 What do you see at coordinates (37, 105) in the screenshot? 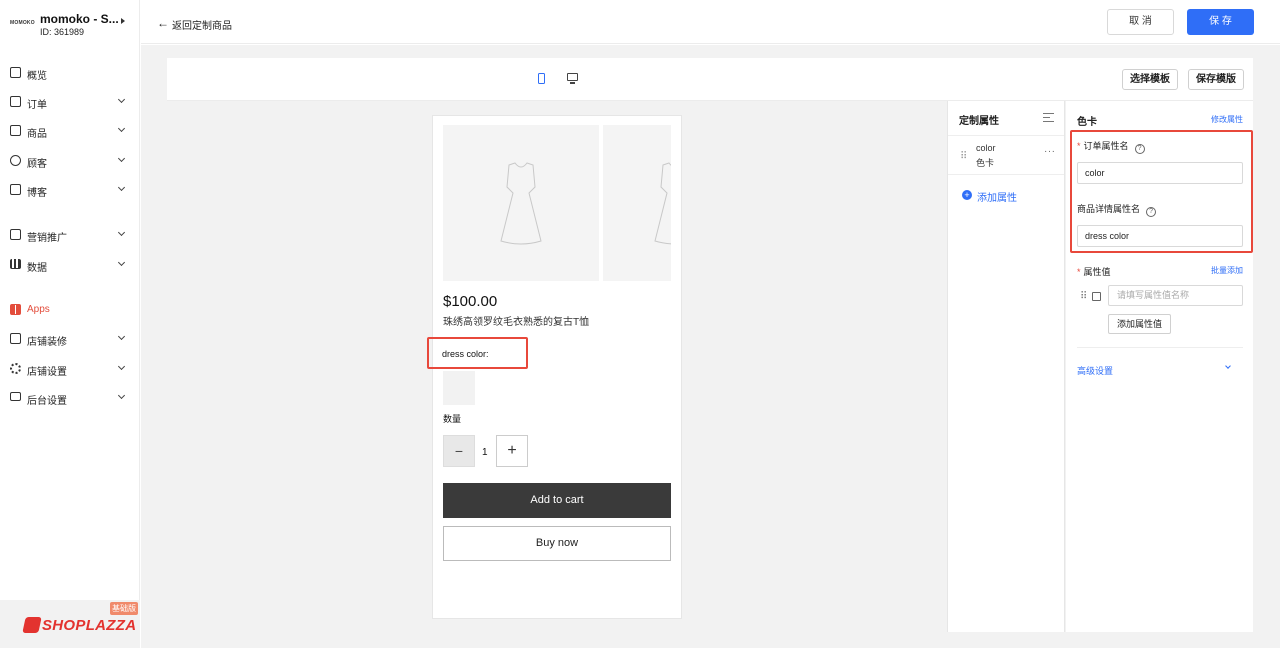
I see `sidebar-item-label: 订单` at bounding box center [37, 105].